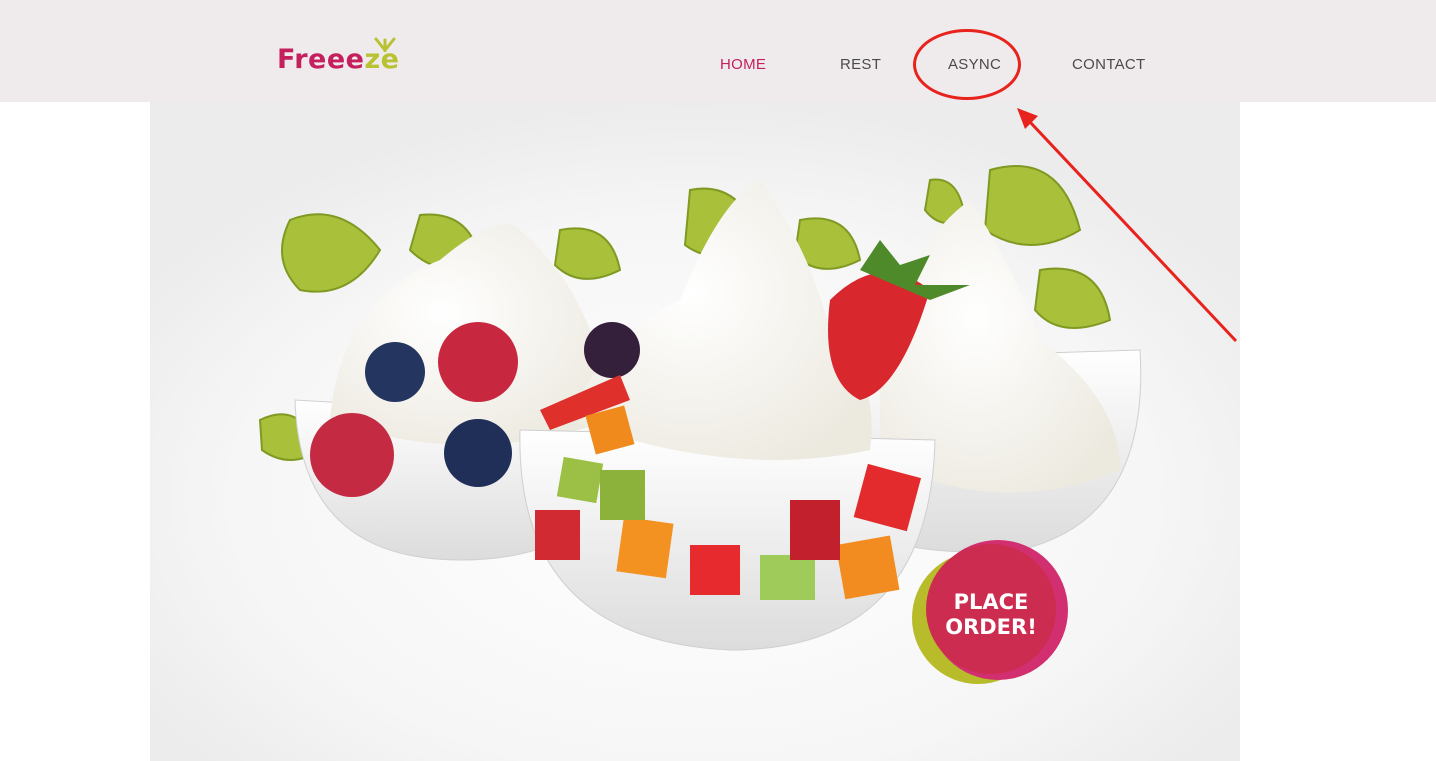 Image resolution: width=1436 pixels, height=761 pixels. What do you see at coordinates (718, 51) in the screenshot?
I see `top-header: Freeeze HOME REST ASYNC CONTACT` at bounding box center [718, 51].